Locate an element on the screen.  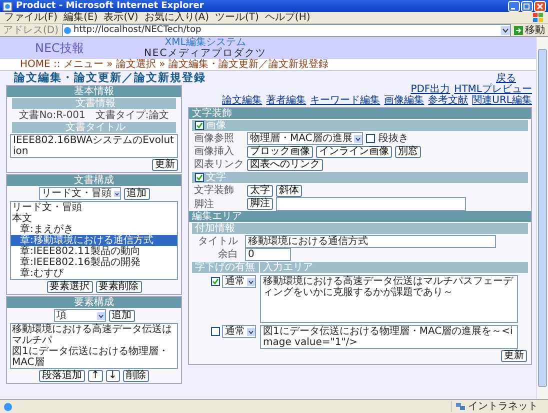
zone-label: イントラネット is located at coordinates (503, 406).